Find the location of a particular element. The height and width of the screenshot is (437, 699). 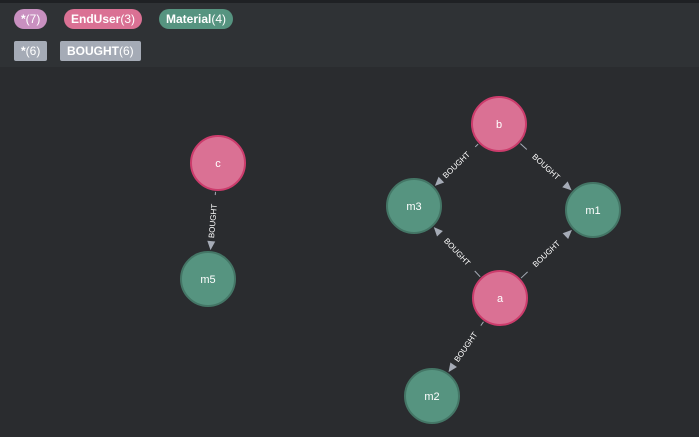

relationship-a-m3: BOUGHT is located at coordinates (457, 252).